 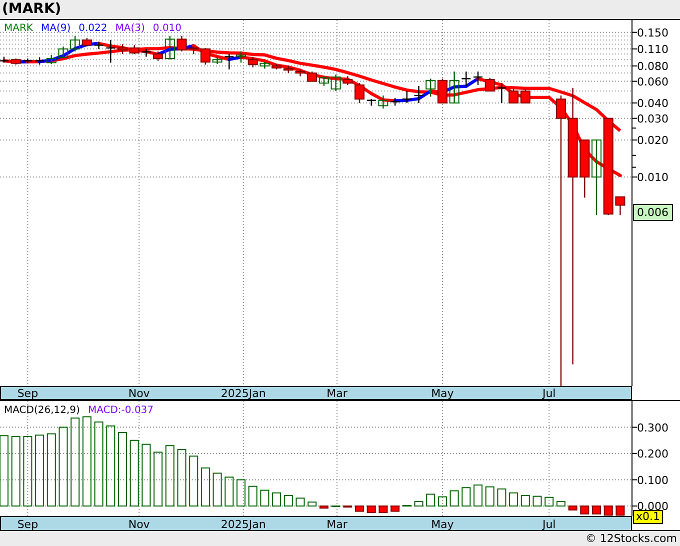 I want to click on copyright-text: © 12Stocks.com, so click(x=631, y=538).